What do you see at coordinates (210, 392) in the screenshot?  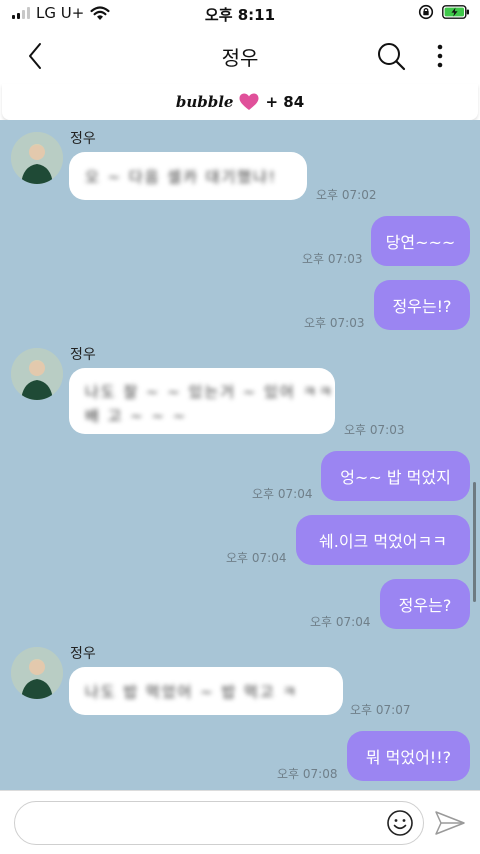 I see `message-text: 나도 잘 ~ ~ 있는거 ~ 있어 ㅋㅋ` at bounding box center [210, 392].